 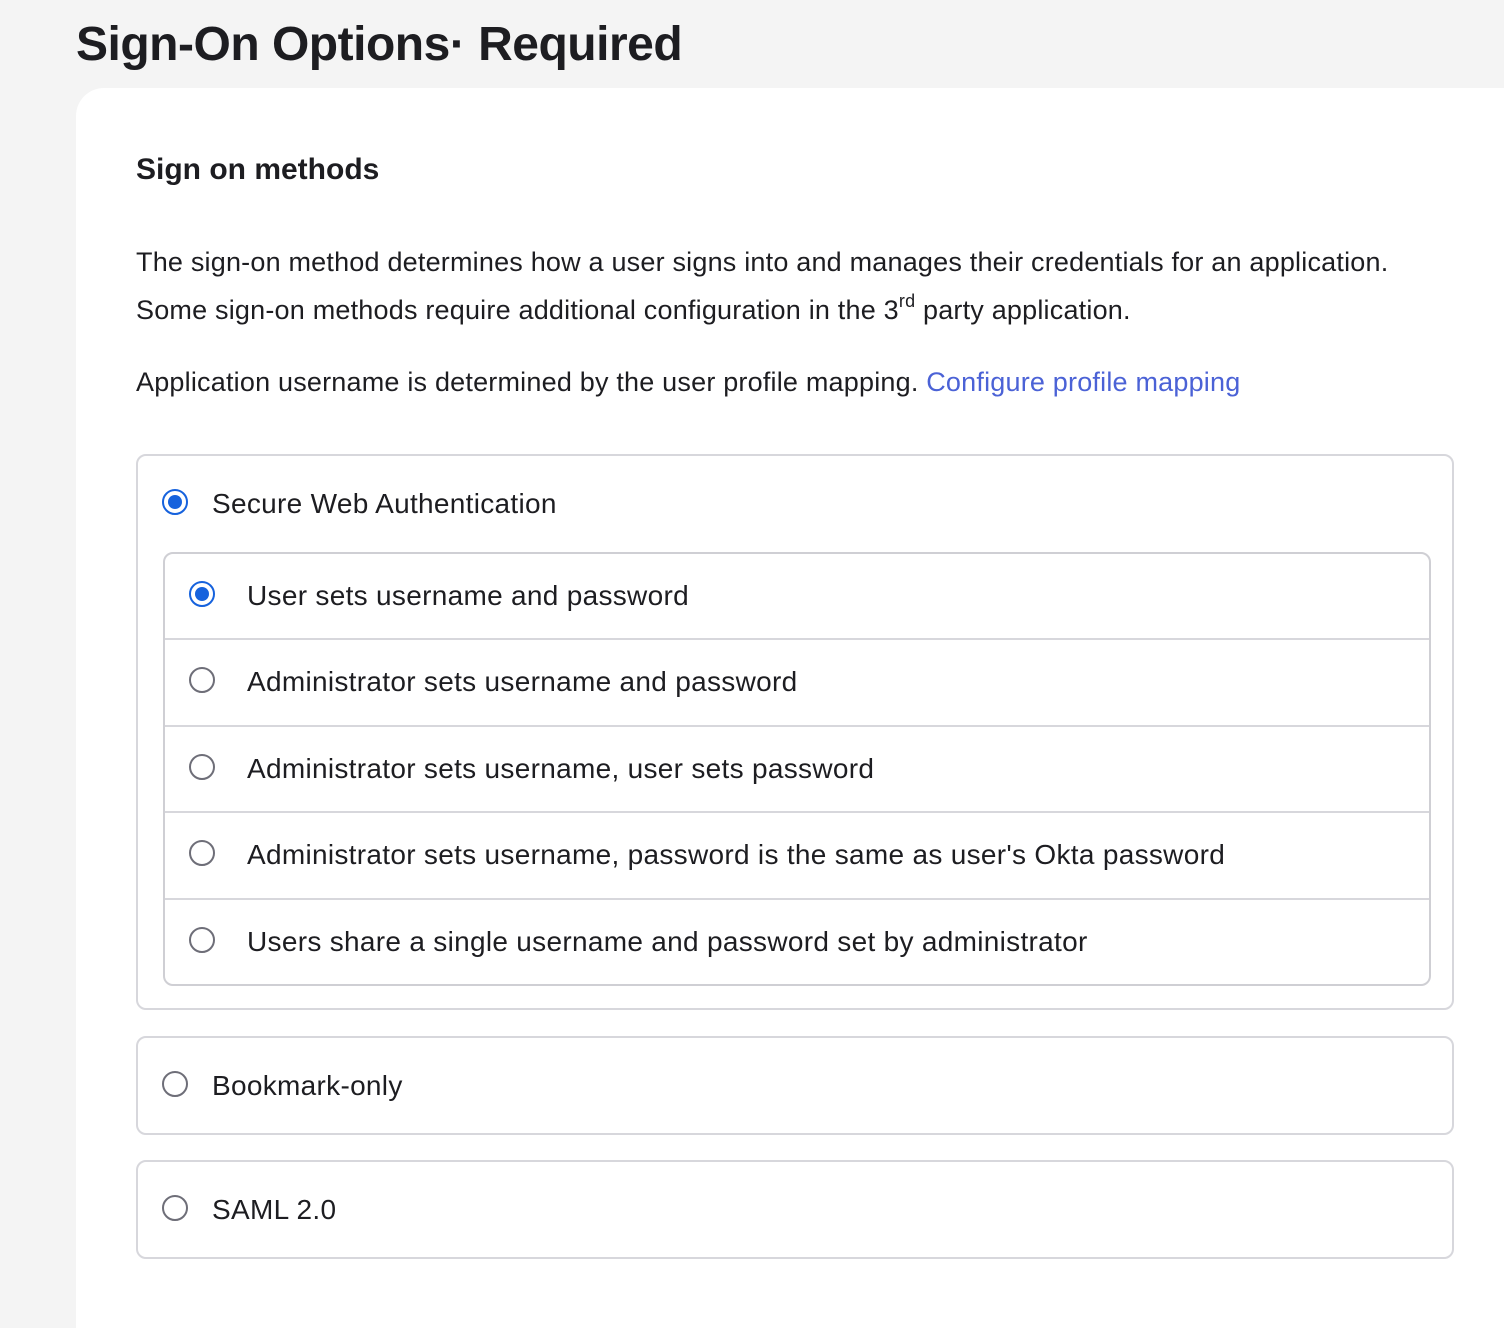 I want to click on page-title: Sign-On Options· Required, so click(x=379, y=44).